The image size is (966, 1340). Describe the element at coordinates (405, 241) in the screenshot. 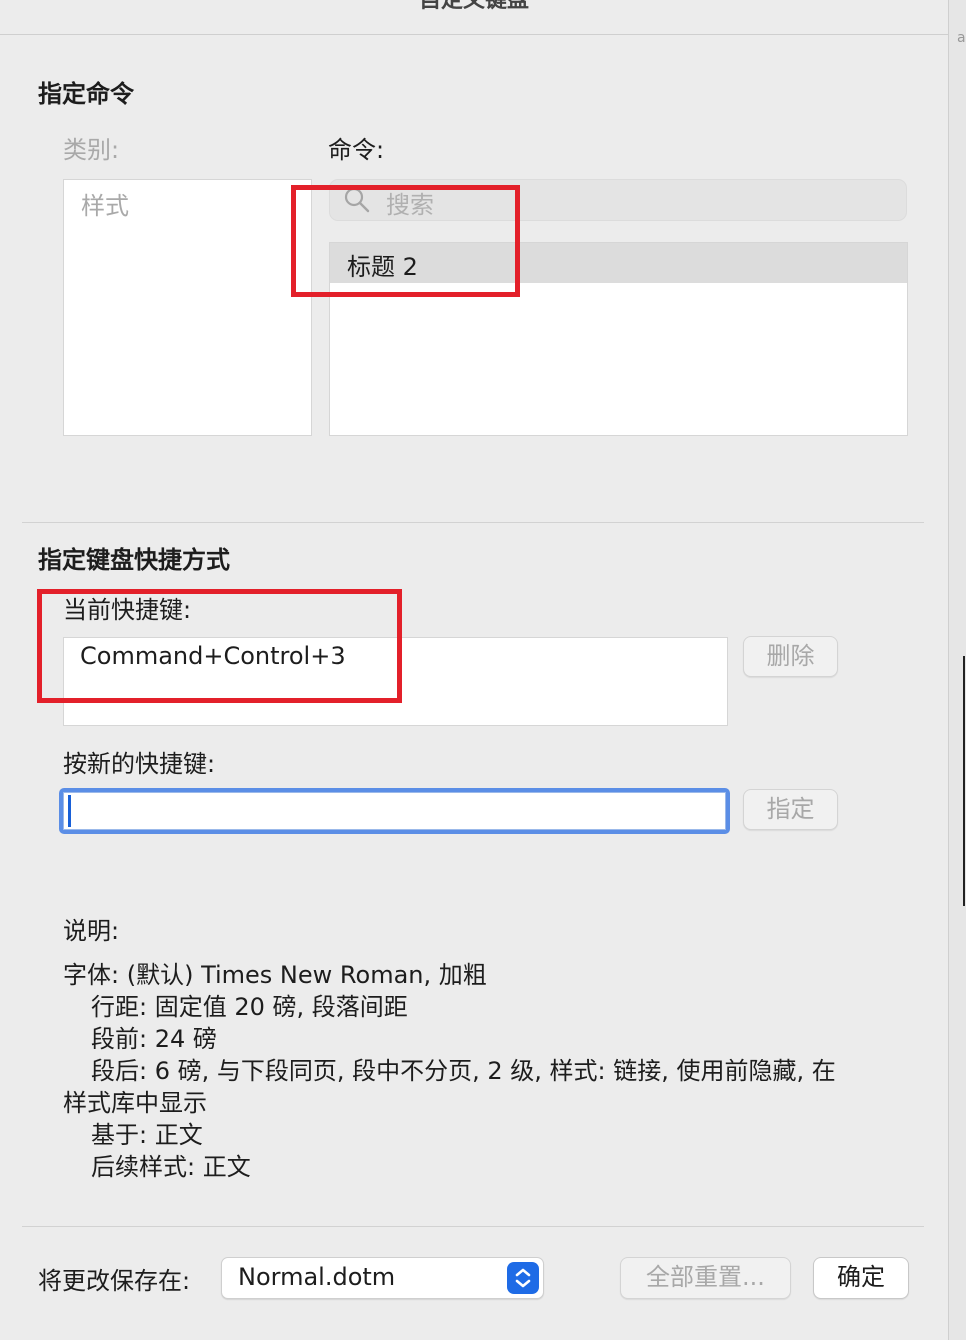

I see `highlight-box-command` at that location.